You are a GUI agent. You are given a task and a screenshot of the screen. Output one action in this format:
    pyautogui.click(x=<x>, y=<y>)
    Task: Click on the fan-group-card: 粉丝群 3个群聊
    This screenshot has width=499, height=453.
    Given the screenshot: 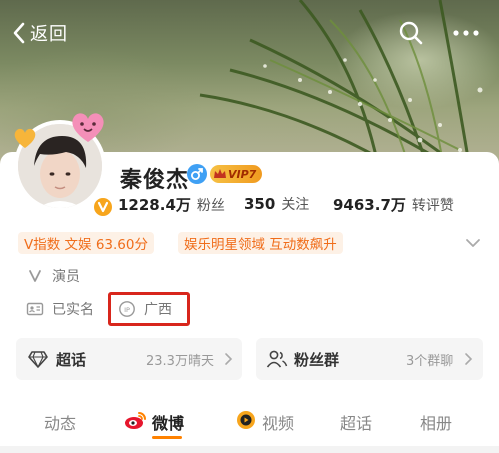 What is the action you would take?
    pyautogui.click(x=369, y=359)
    